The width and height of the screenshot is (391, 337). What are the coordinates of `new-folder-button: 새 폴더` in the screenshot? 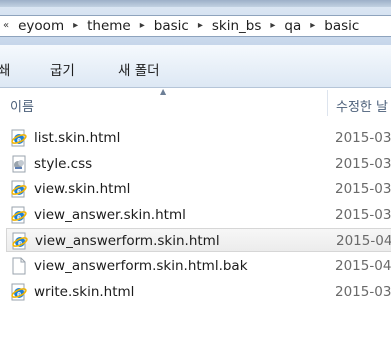 It's located at (139, 69).